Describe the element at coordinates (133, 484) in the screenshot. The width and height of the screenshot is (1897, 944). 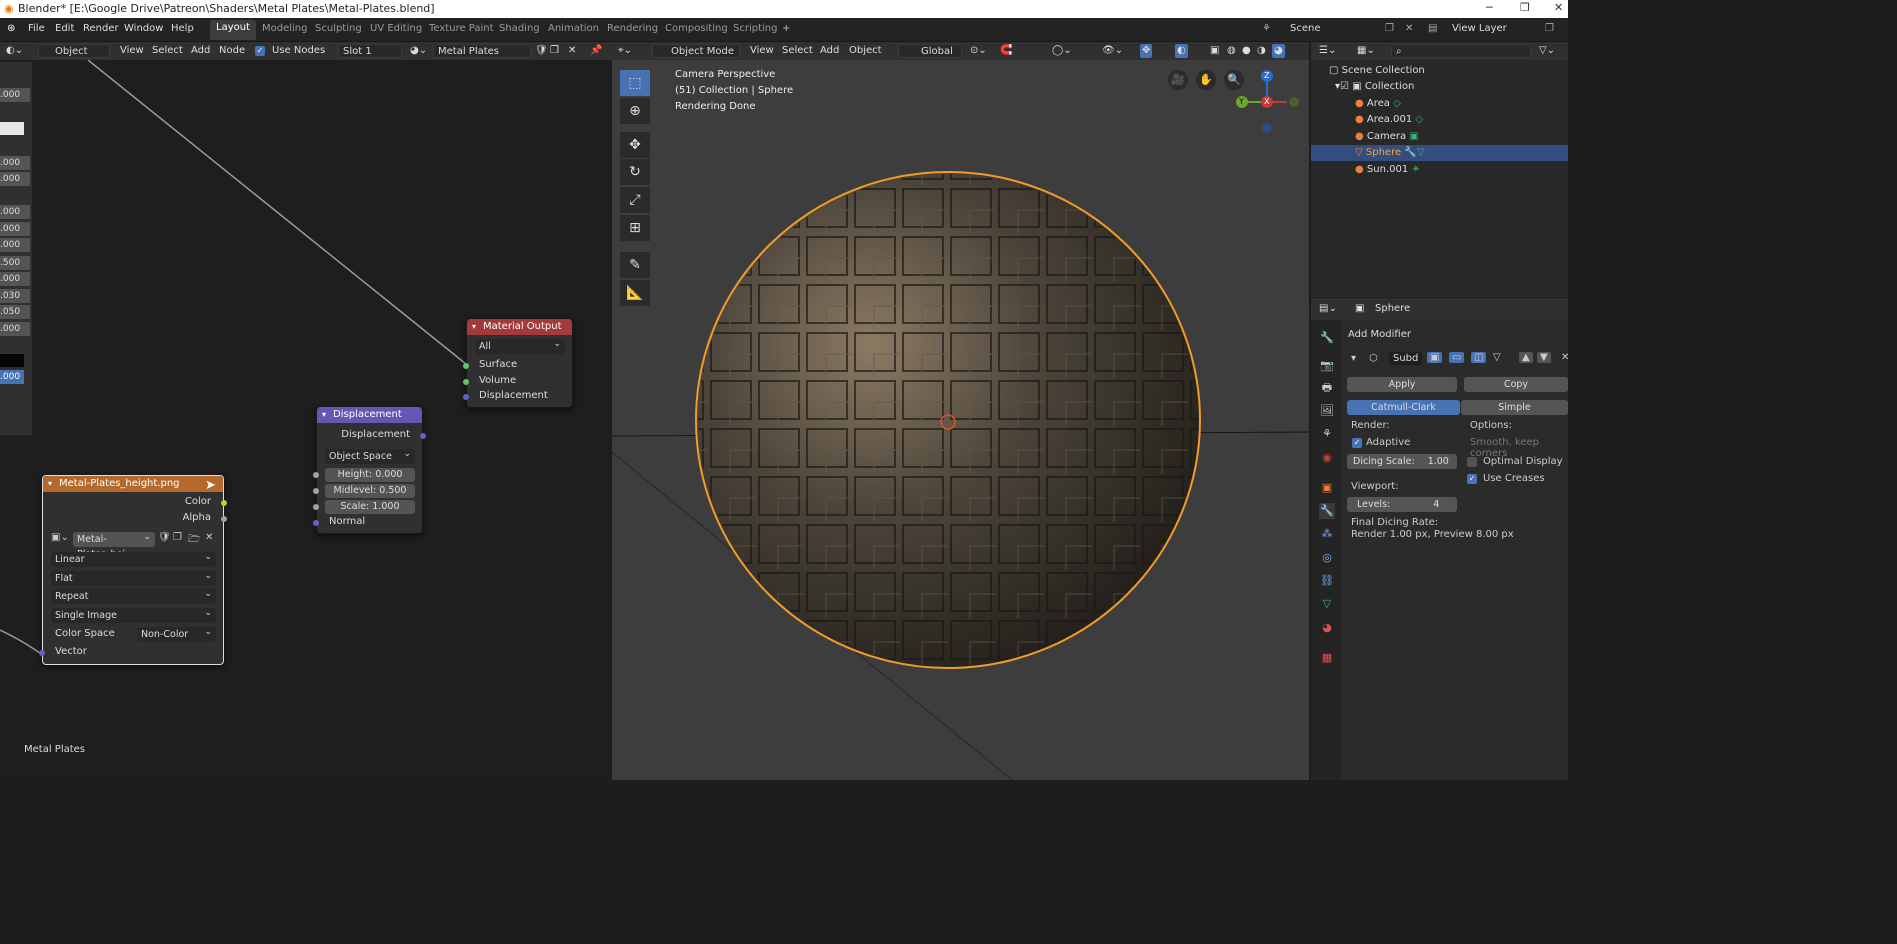
I see `image-texture-header: Metal-Plates_height.png` at that location.